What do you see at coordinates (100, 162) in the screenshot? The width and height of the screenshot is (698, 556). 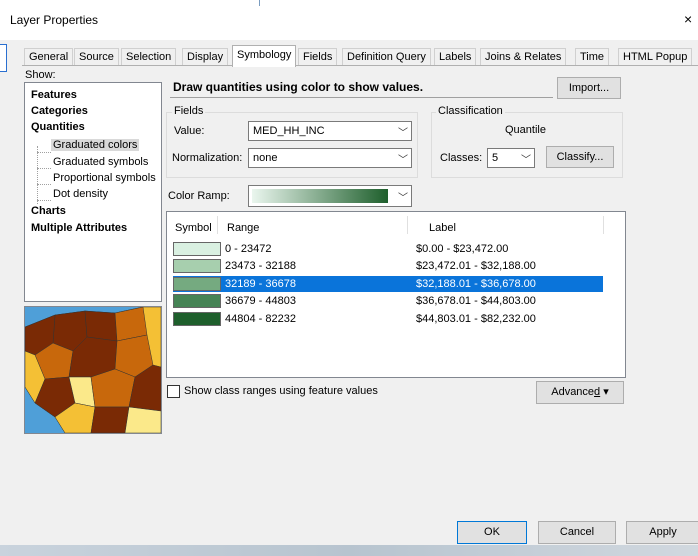 I see `show-item-graduated-symbols: Graduated symbols` at bounding box center [100, 162].